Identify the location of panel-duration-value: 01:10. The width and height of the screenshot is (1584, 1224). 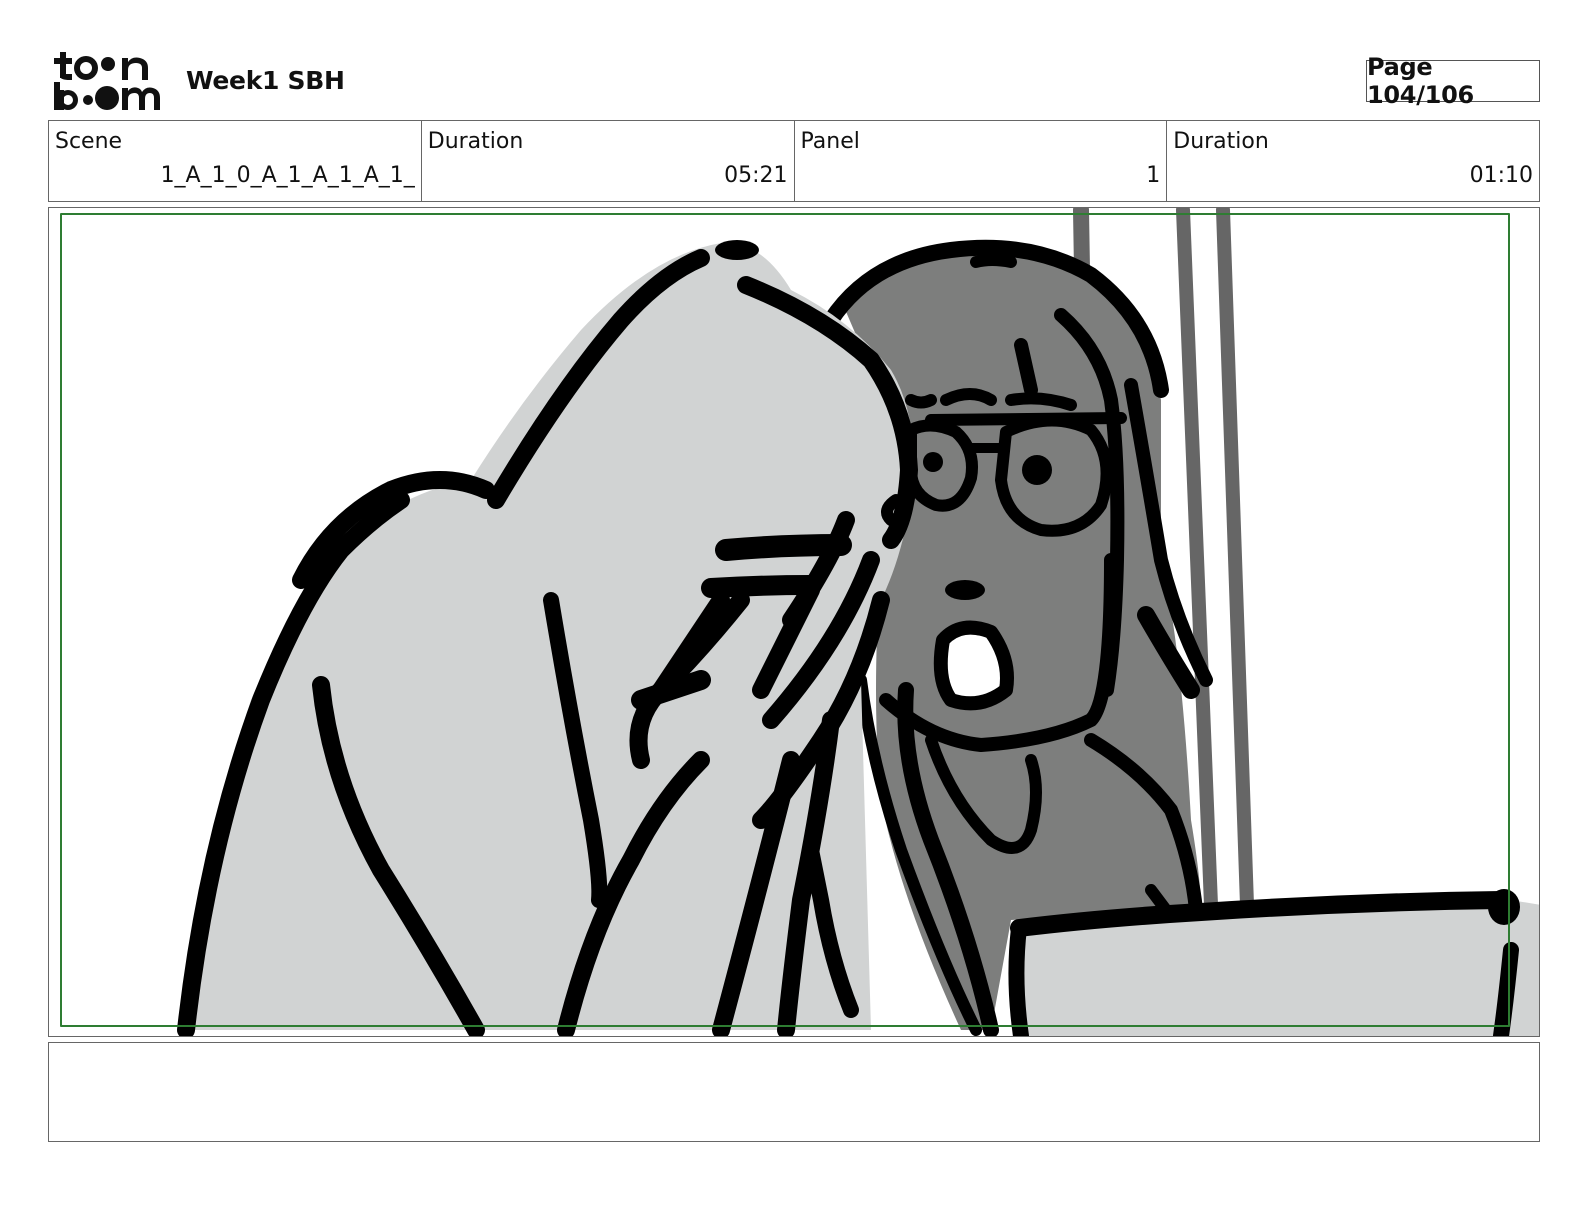
(1501, 175).